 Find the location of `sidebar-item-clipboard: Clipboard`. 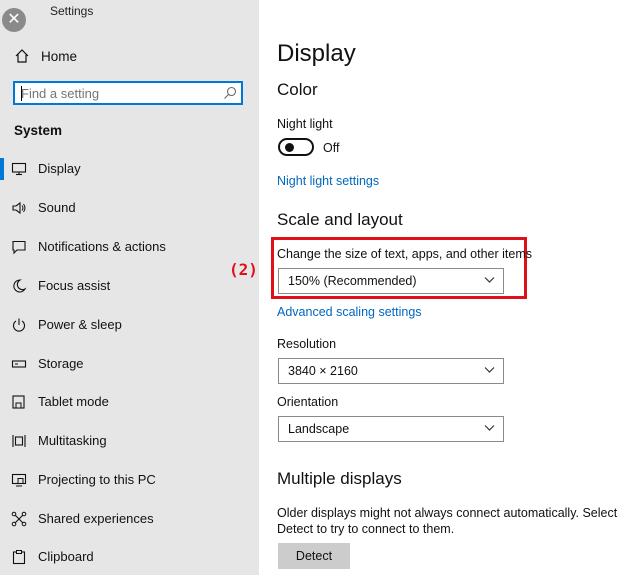

sidebar-item-clipboard: Clipboard is located at coordinates (129, 557).